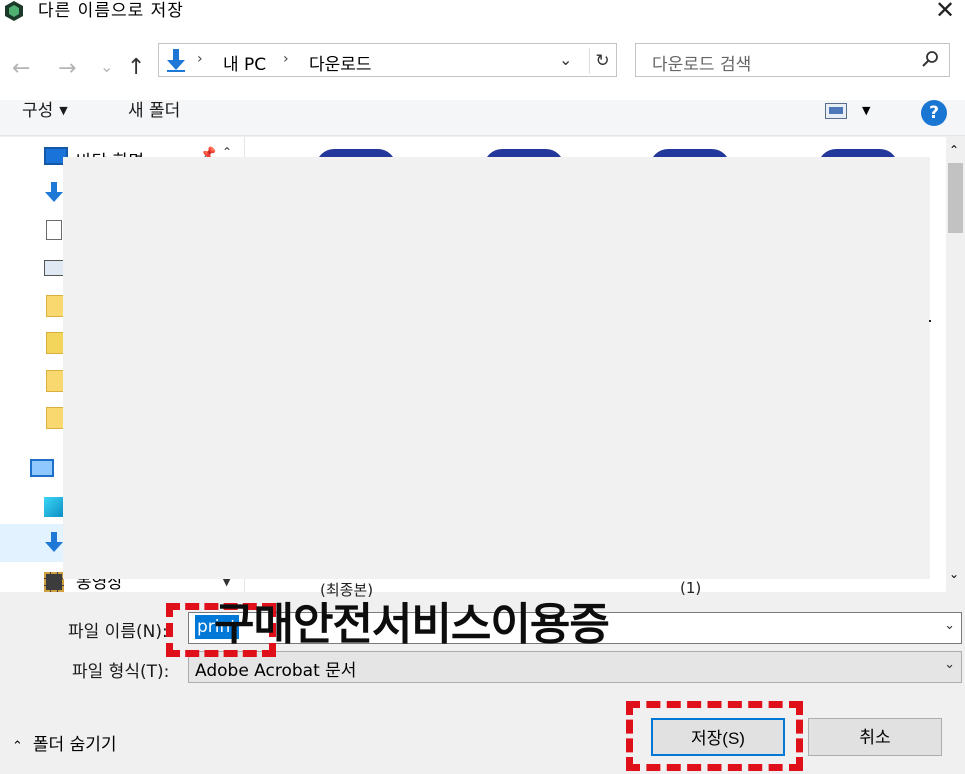 The height and width of the screenshot is (774, 965). What do you see at coordinates (482, 12) in the screenshot?
I see `title-bar: 다른 이름으로 저장 ✕` at bounding box center [482, 12].